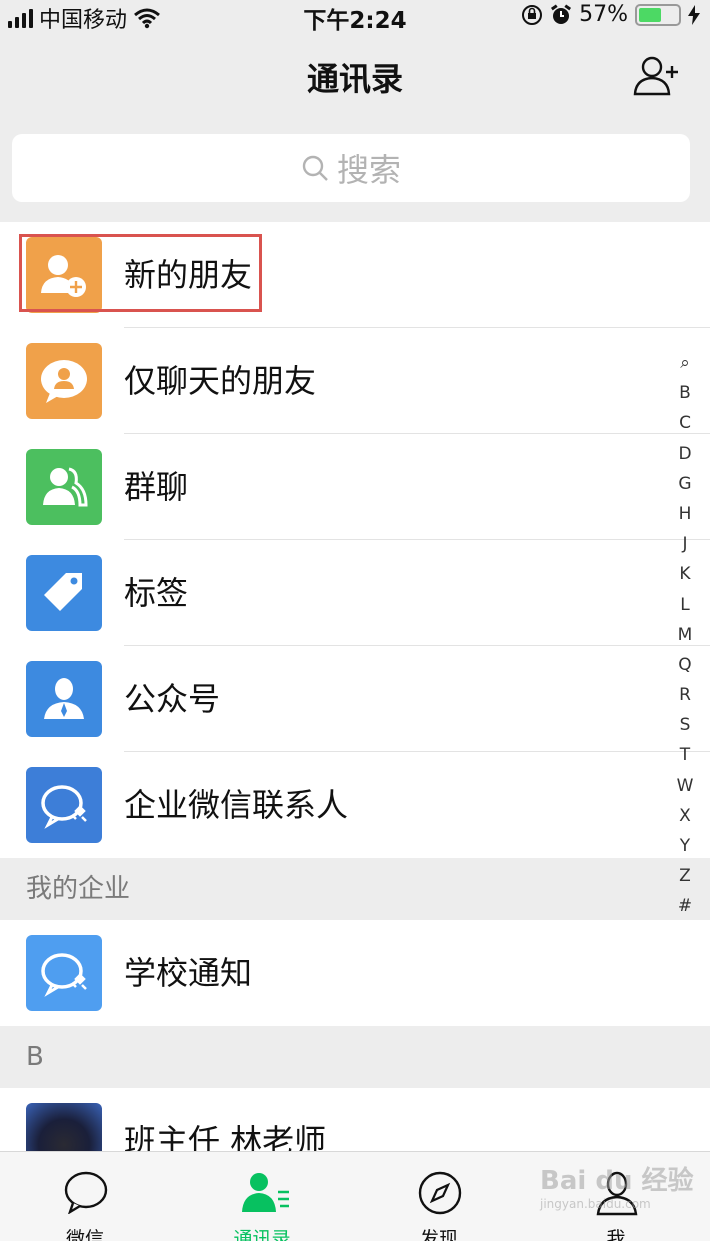 This screenshot has height=1241, width=710. Describe the element at coordinates (694, 14) in the screenshot. I see `charging-icon` at that location.